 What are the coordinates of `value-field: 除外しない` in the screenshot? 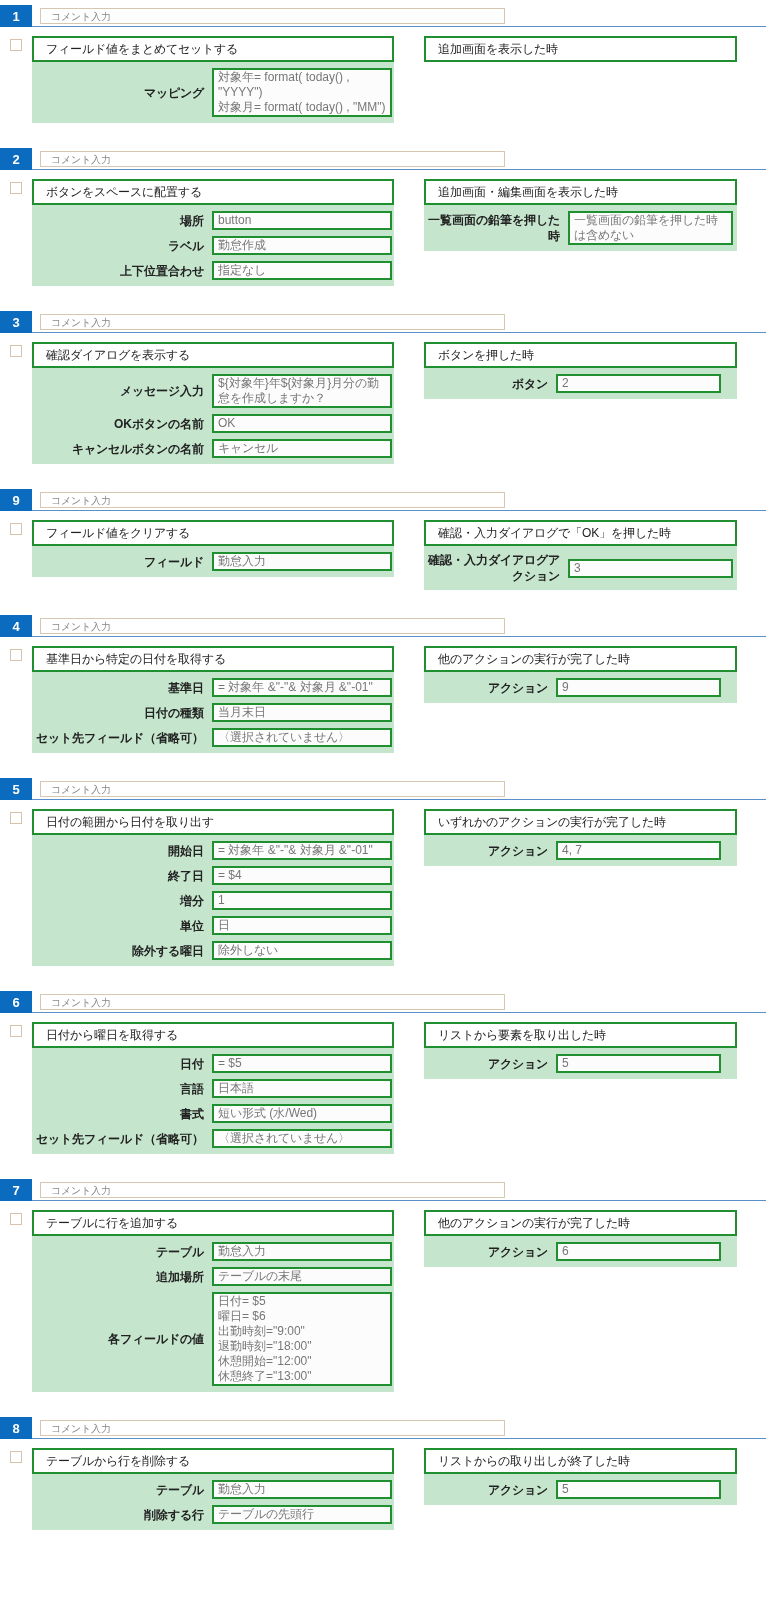 It's located at (302, 950).